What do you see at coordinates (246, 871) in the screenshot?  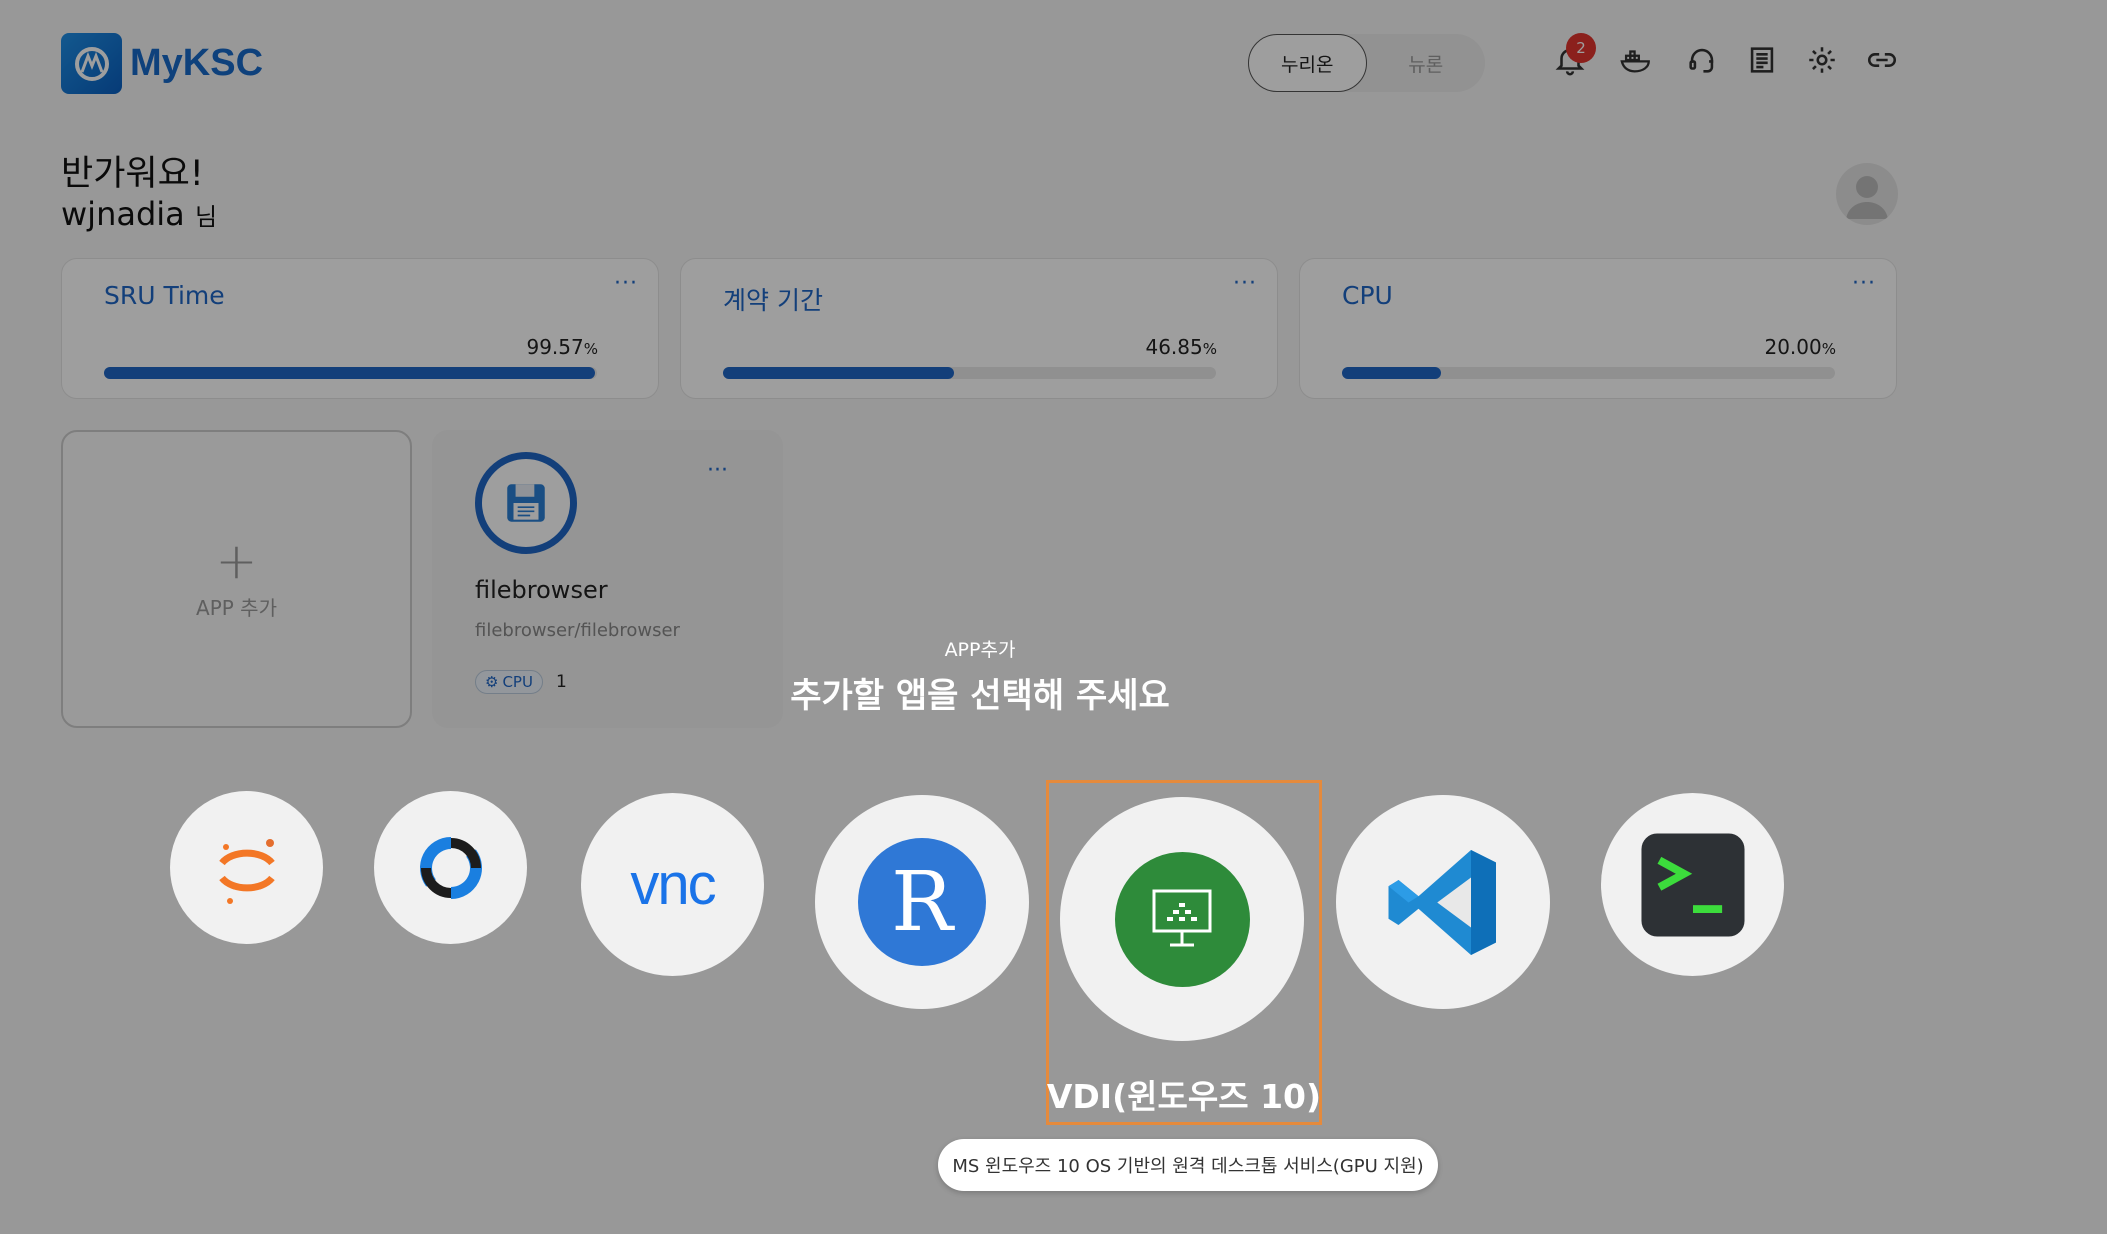 I see `jupyter-icon` at bounding box center [246, 871].